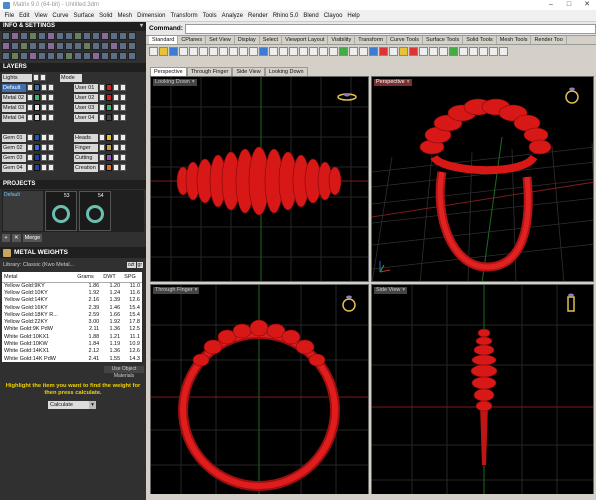 The height and width of the screenshot is (500, 596). Describe the element at coordinates (16, 238) in the screenshot. I see `remove-project-button: ✕` at that location.